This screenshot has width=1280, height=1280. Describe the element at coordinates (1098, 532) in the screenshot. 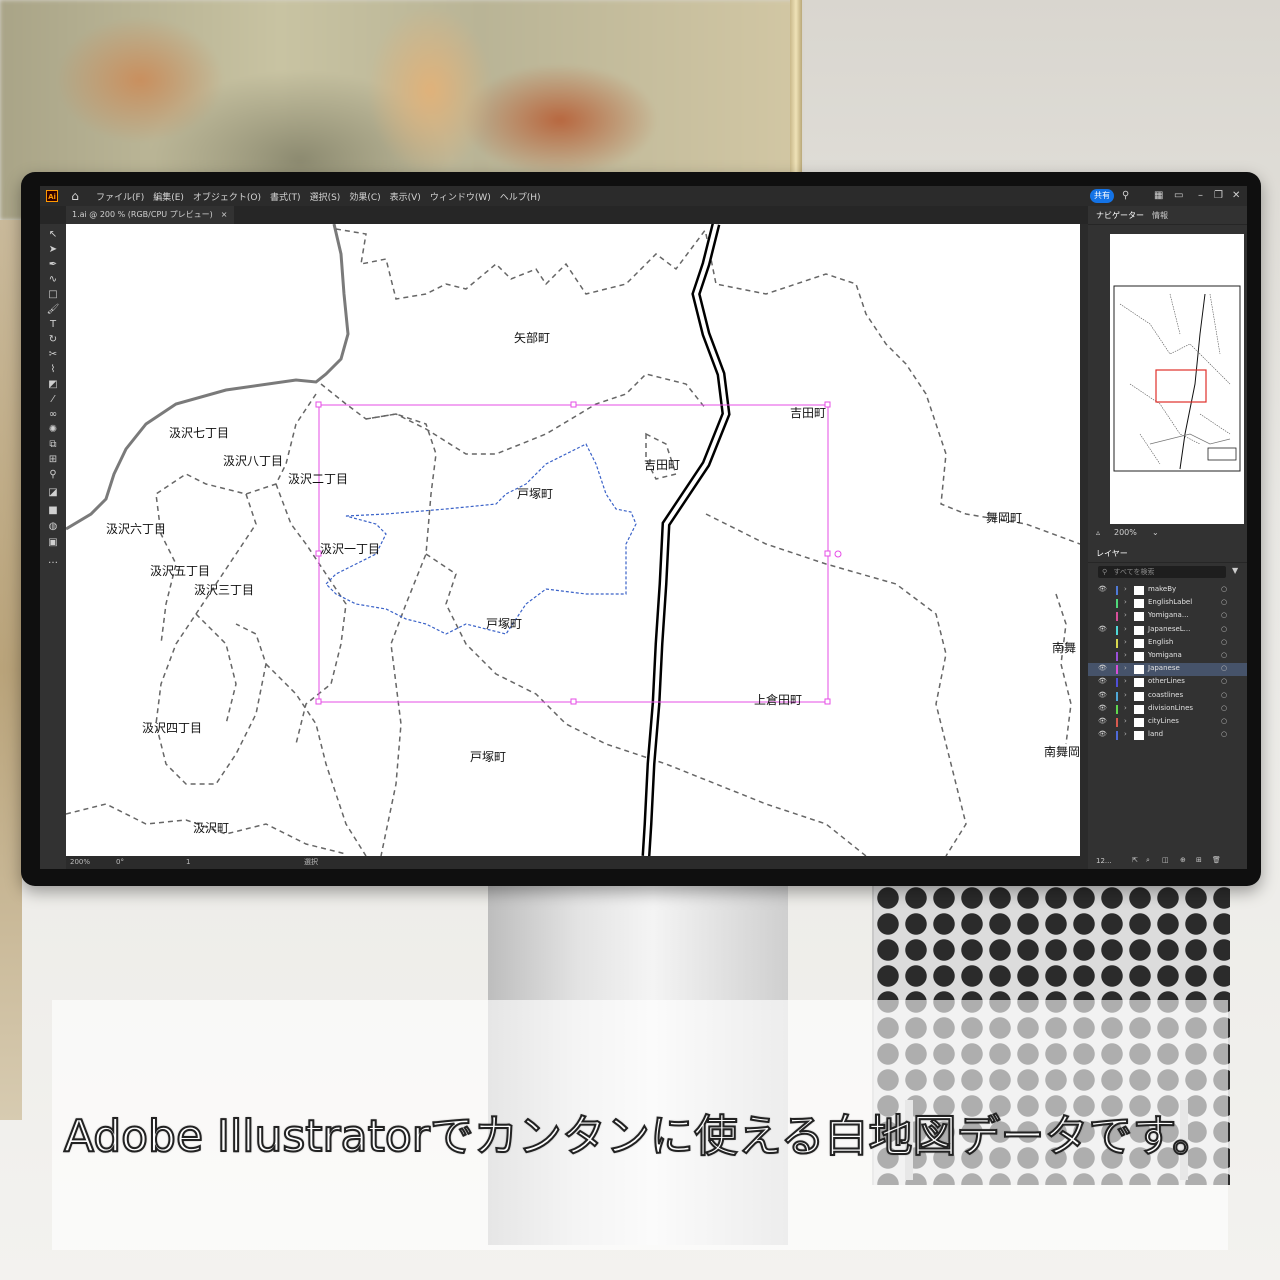

I see `zoom-out-icon: ▵` at that location.